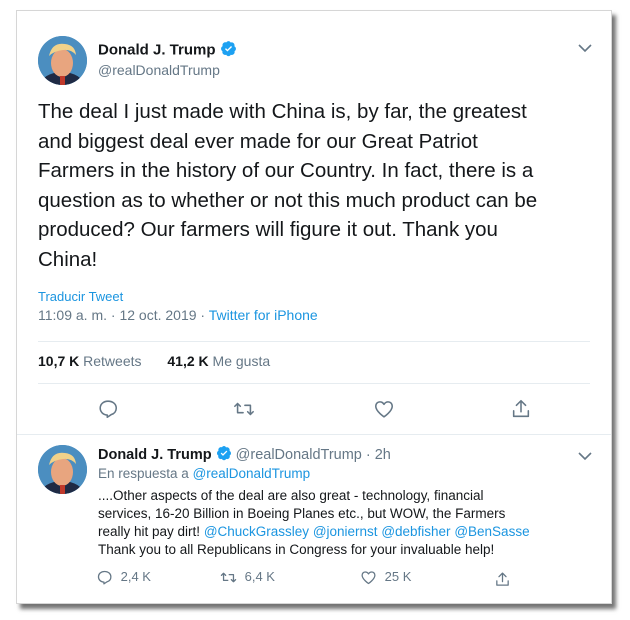 This screenshot has height=620, width=630. Describe the element at coordinates (149, 531) in the screenshot. I see `reply-text-fragment: really hit pay dirt!` at that location.